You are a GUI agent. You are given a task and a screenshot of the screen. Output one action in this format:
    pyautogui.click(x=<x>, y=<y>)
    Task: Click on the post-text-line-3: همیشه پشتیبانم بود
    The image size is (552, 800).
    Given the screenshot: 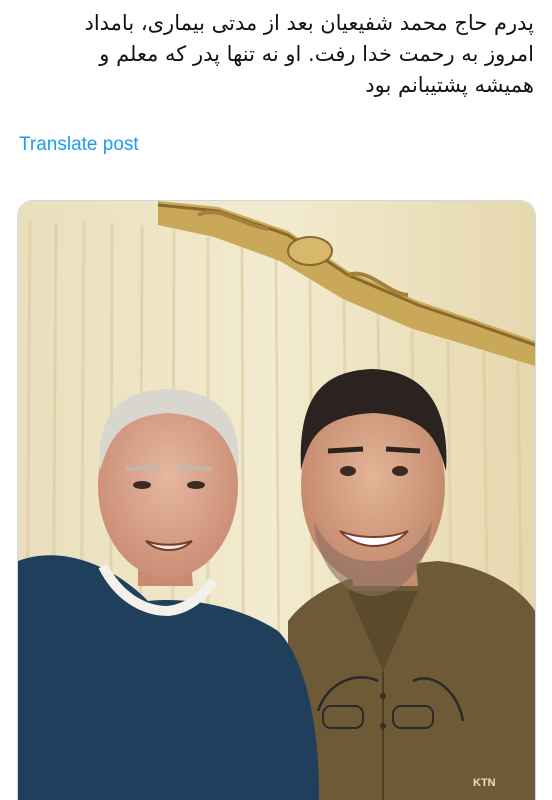 What is the action you would take?
    pyautogui.click(x=449, y=85)
    